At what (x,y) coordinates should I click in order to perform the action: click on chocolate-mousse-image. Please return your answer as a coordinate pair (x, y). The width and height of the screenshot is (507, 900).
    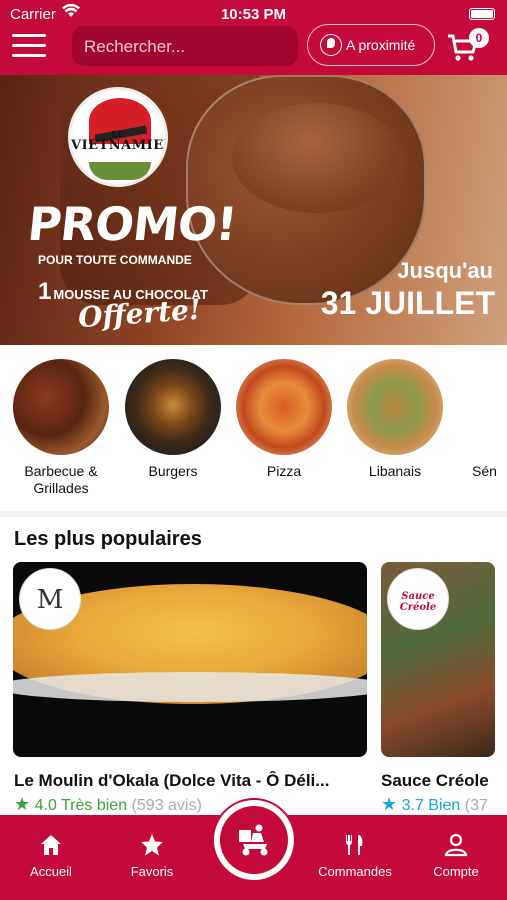
    Looking at the image, I should click on (317, 158).